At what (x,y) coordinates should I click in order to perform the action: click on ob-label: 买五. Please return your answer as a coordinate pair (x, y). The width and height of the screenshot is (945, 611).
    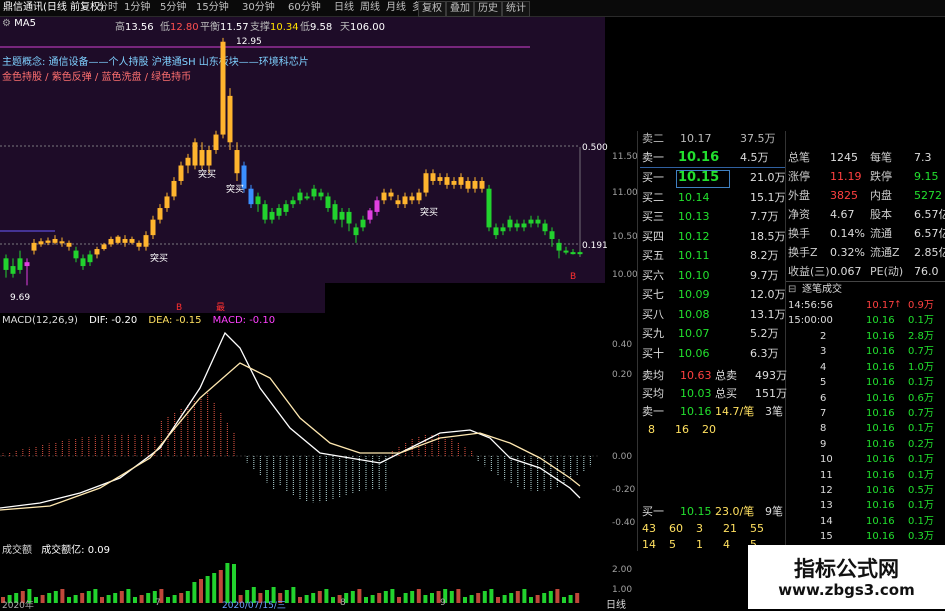
    Looking at the image, I should click on (653, 255).